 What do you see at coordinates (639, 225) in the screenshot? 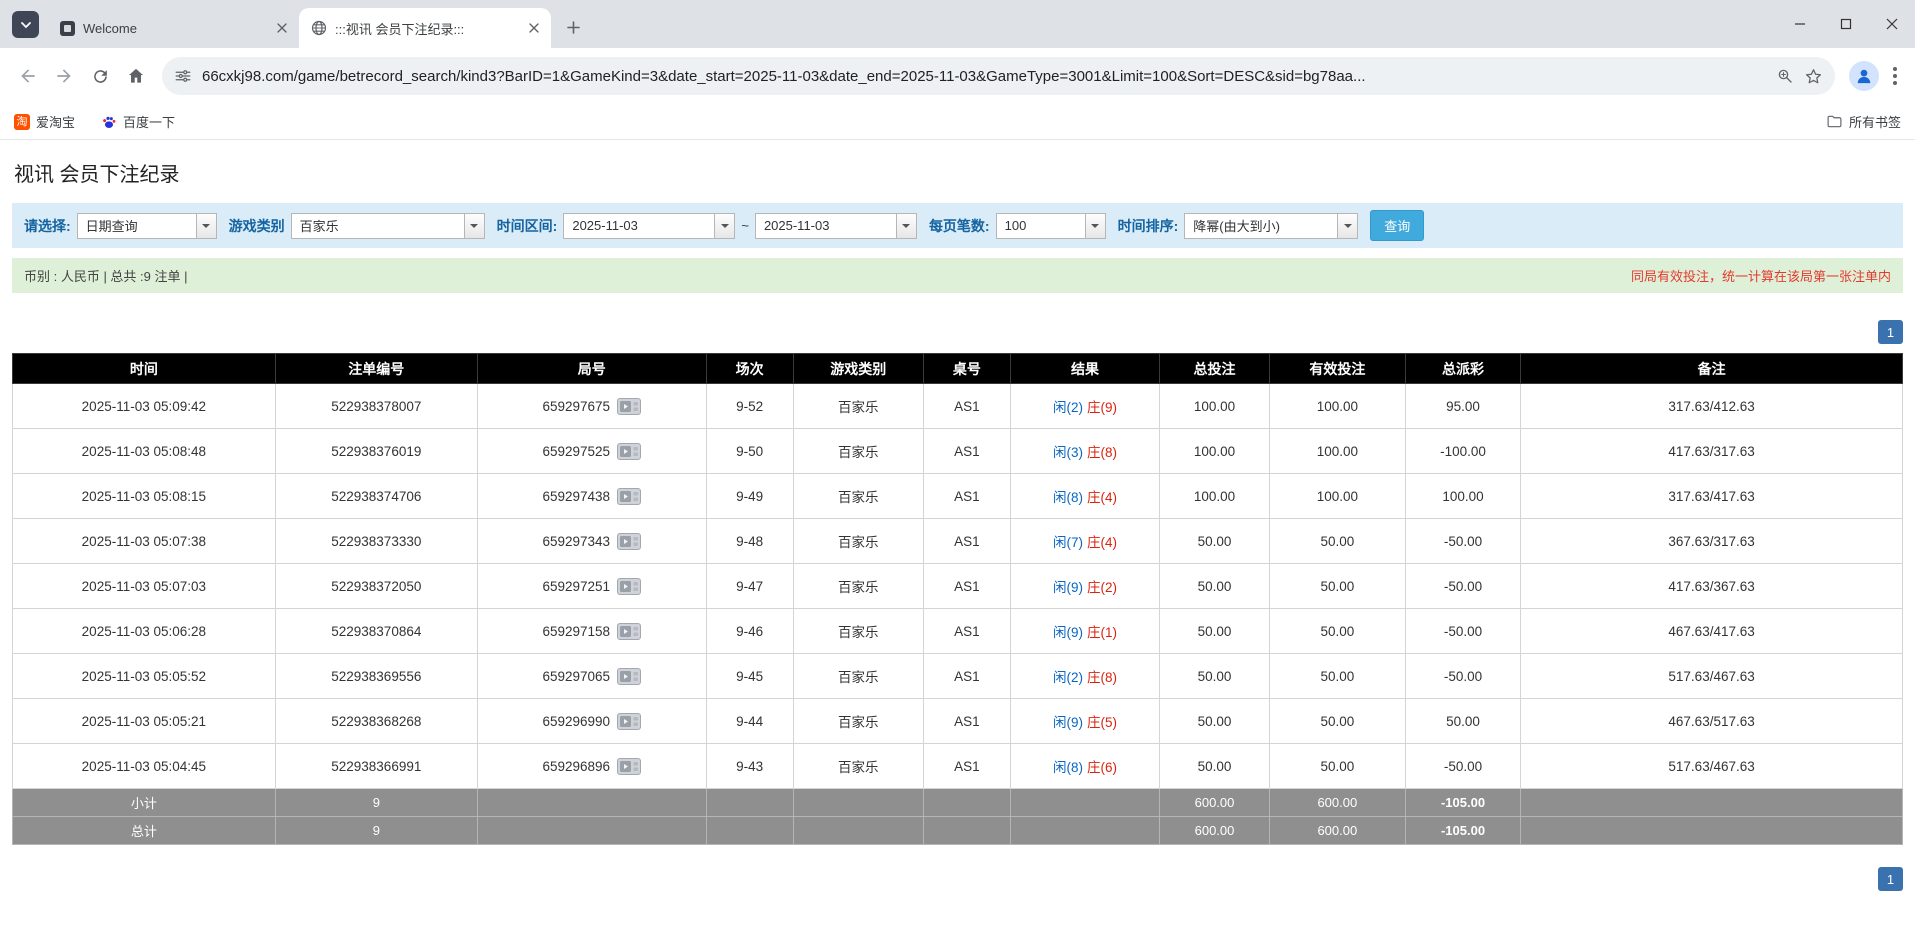
I see `date-start-input` at bounding box center [639, 225].